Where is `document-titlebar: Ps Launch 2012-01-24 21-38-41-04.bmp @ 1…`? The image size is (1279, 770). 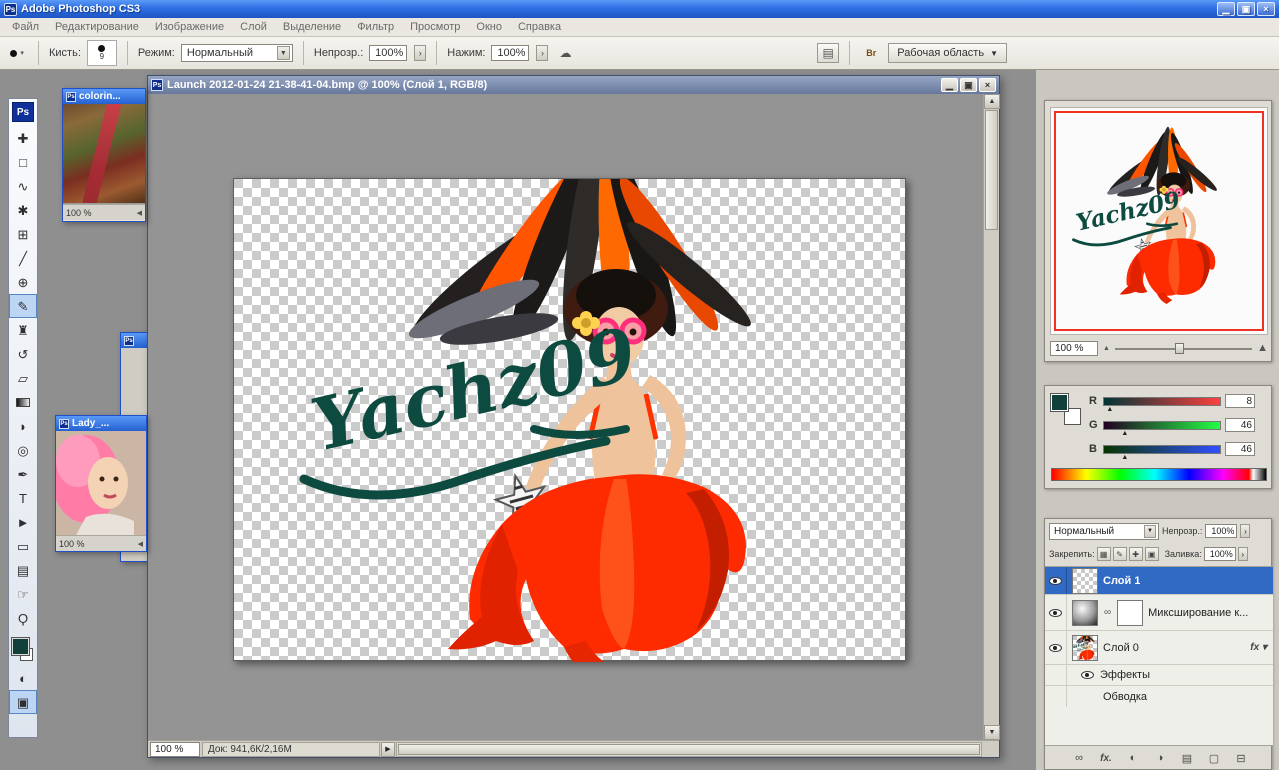 document-titlebar: Ps Launch 2012-01-24 21-38-41-04.bmp @ 1… is located at coordinates (573, 85).